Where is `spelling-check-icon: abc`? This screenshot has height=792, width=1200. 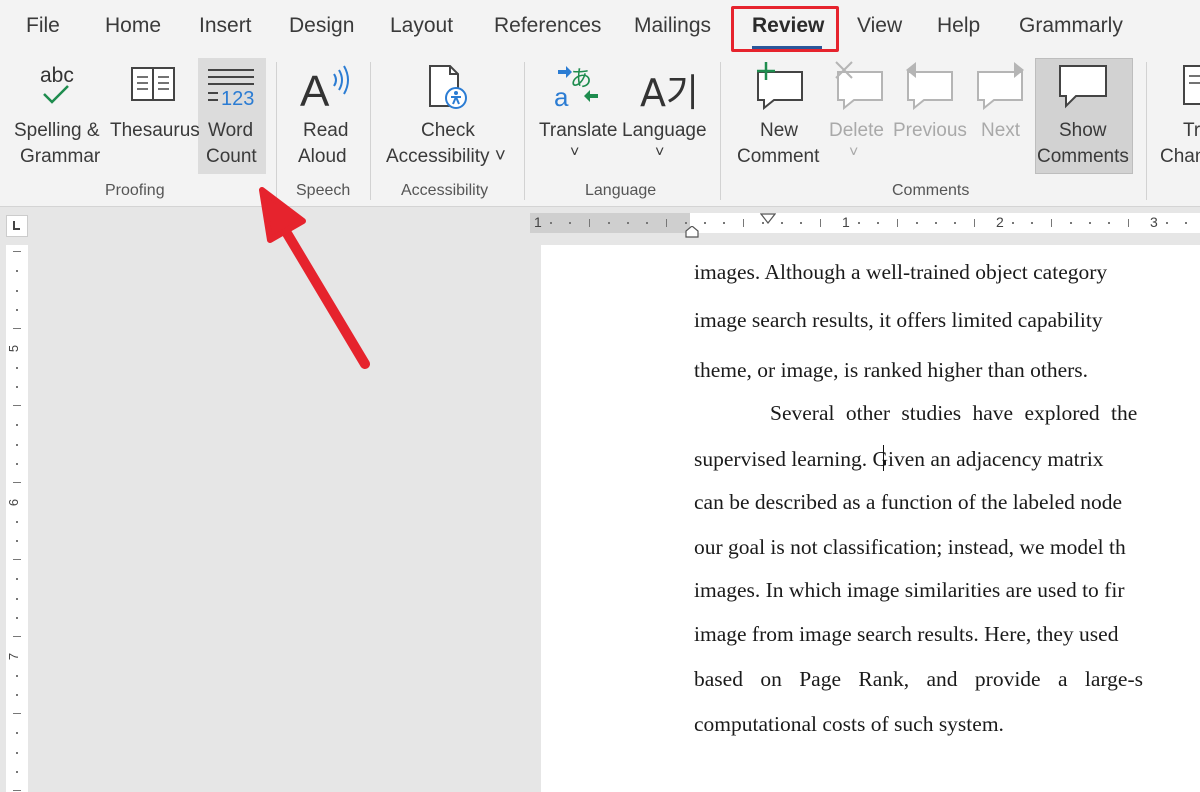
spelling-check-icon: abc is located at coordinates (57, 84).